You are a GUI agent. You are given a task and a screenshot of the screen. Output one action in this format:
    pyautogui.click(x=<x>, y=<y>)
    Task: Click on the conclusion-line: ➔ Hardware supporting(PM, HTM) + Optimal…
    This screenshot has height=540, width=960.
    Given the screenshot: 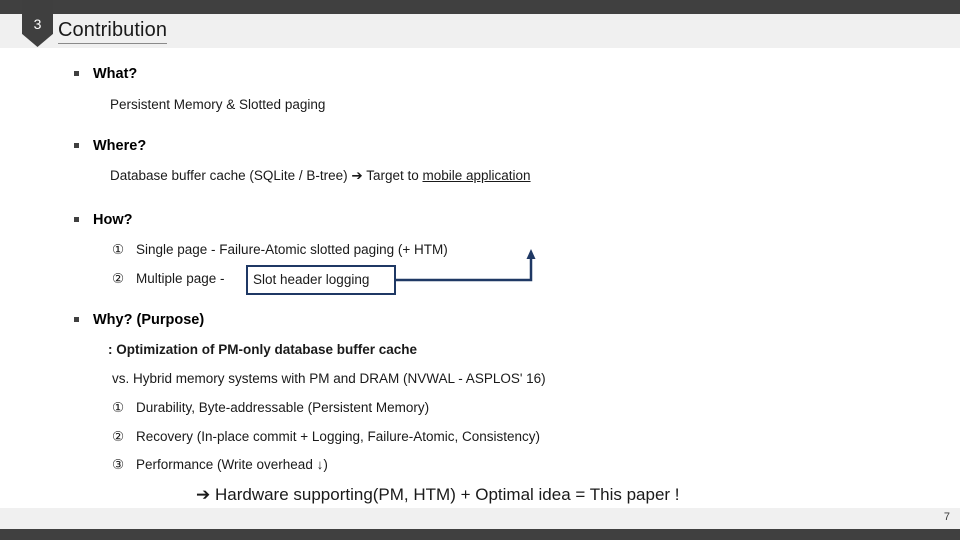 What is the action you would take?
    pyautogui.click(x=438, y=494)
    